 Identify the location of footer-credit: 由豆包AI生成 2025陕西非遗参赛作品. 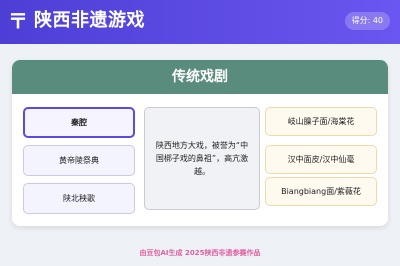
(200, 253).